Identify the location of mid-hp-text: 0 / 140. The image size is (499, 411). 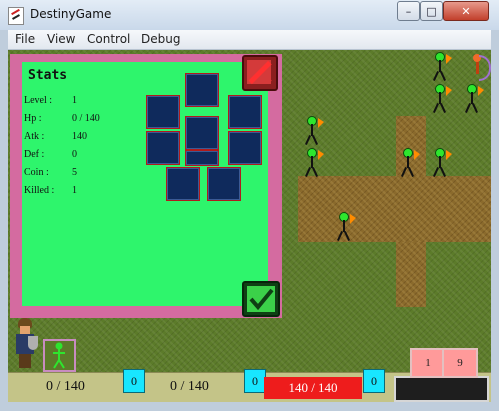
(189, 386).